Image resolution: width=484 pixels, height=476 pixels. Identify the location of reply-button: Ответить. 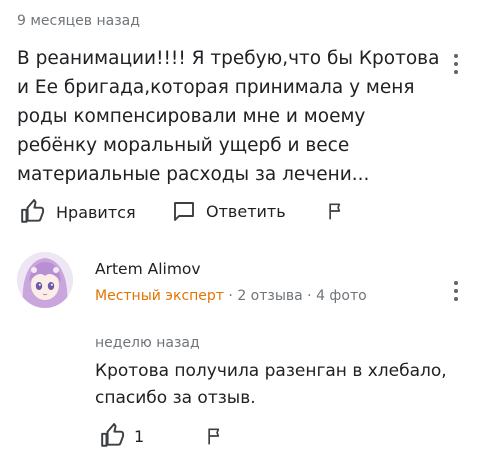
(229, 211).